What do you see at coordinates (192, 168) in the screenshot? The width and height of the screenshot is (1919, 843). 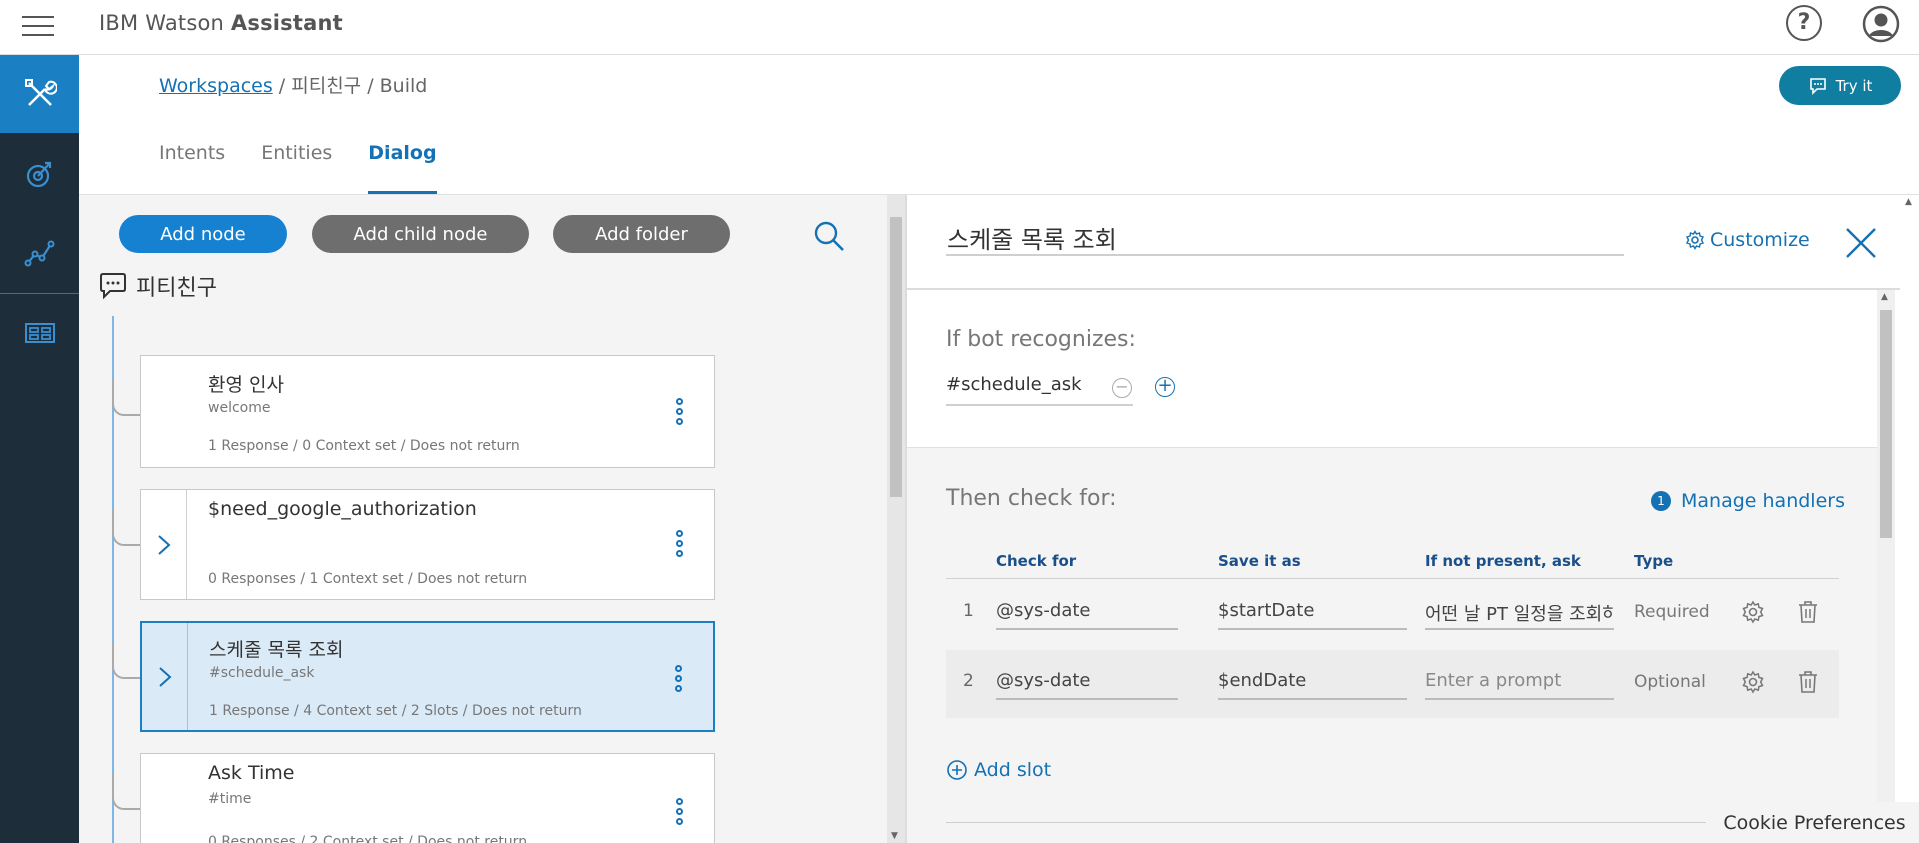 I see `tab-intents: Intents` at bounding box center [192, 168].